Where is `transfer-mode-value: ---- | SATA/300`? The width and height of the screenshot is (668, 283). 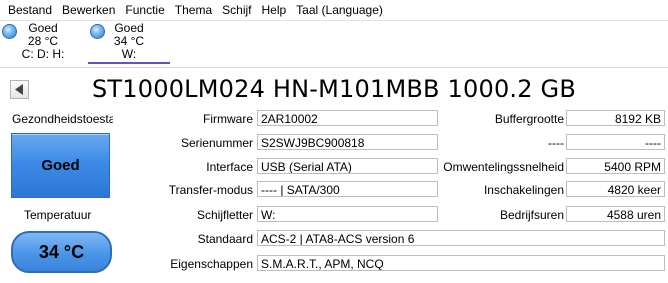 transfer-mode-value: ---- | SATA/300 is located at coordinates (347, 189).